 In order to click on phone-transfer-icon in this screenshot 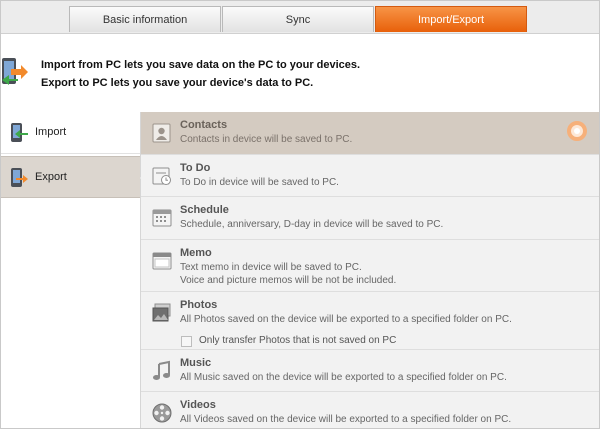, I will do `click(15, 71)`.